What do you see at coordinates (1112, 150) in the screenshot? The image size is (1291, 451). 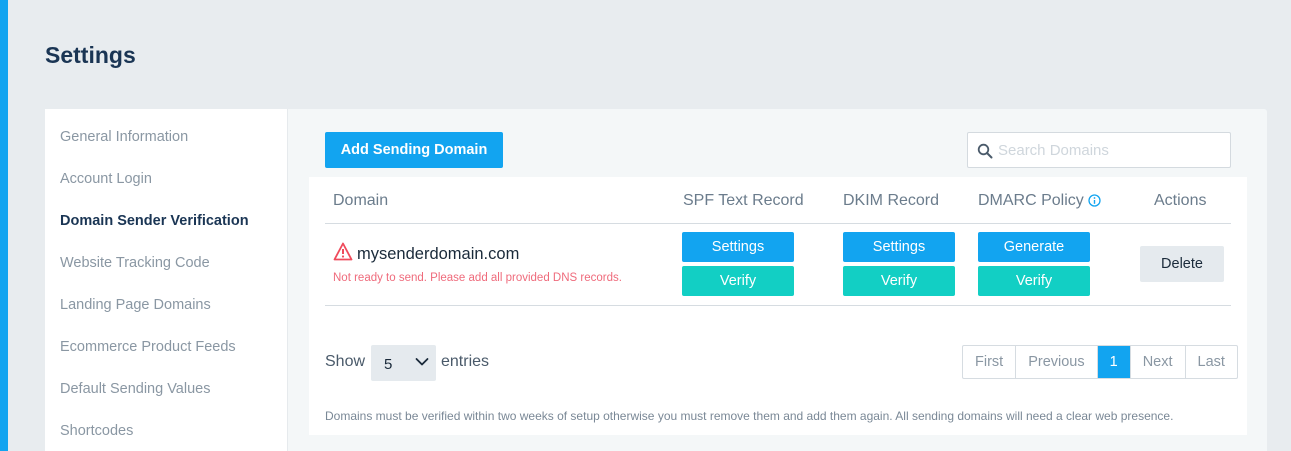 I see `search-domains-input` at bounding box center [1112, 150].